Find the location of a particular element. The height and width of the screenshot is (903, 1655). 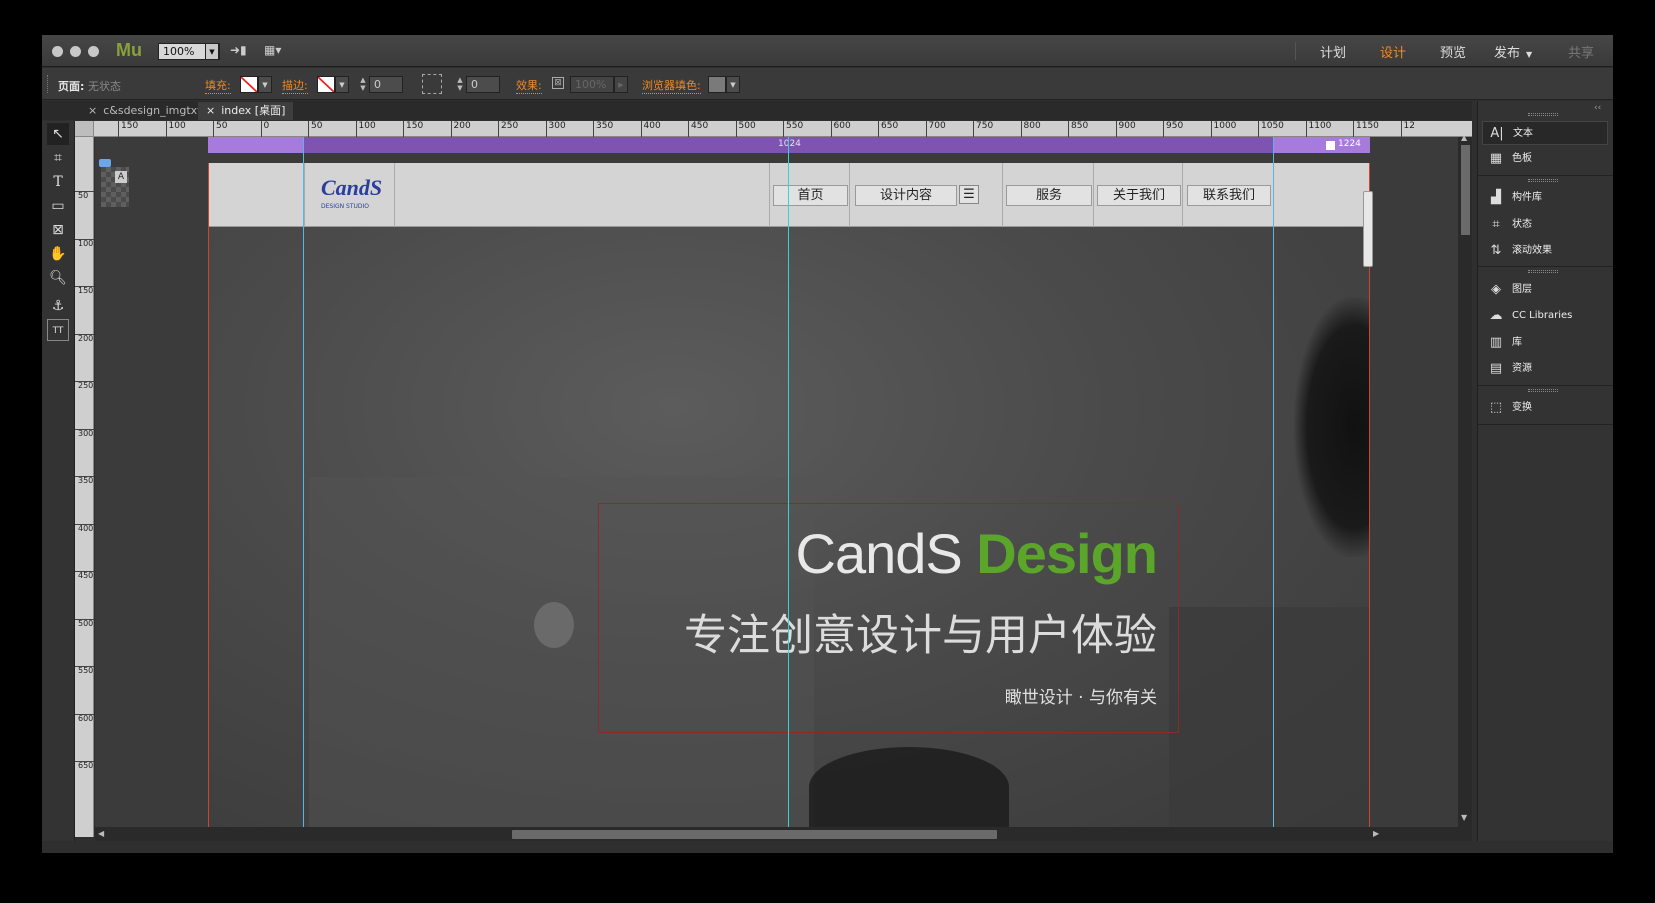

scroll-down-icon: ▼ is located at coordinates (1464, 817).